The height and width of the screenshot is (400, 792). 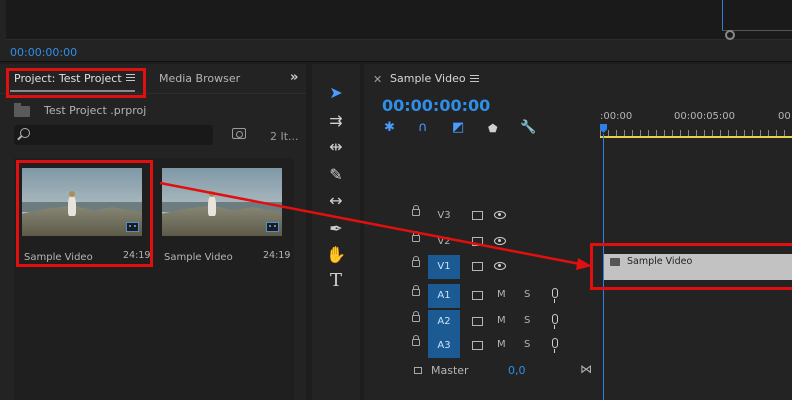 I want to click on track-a3: A3 M S, so click(x=482, y=346).